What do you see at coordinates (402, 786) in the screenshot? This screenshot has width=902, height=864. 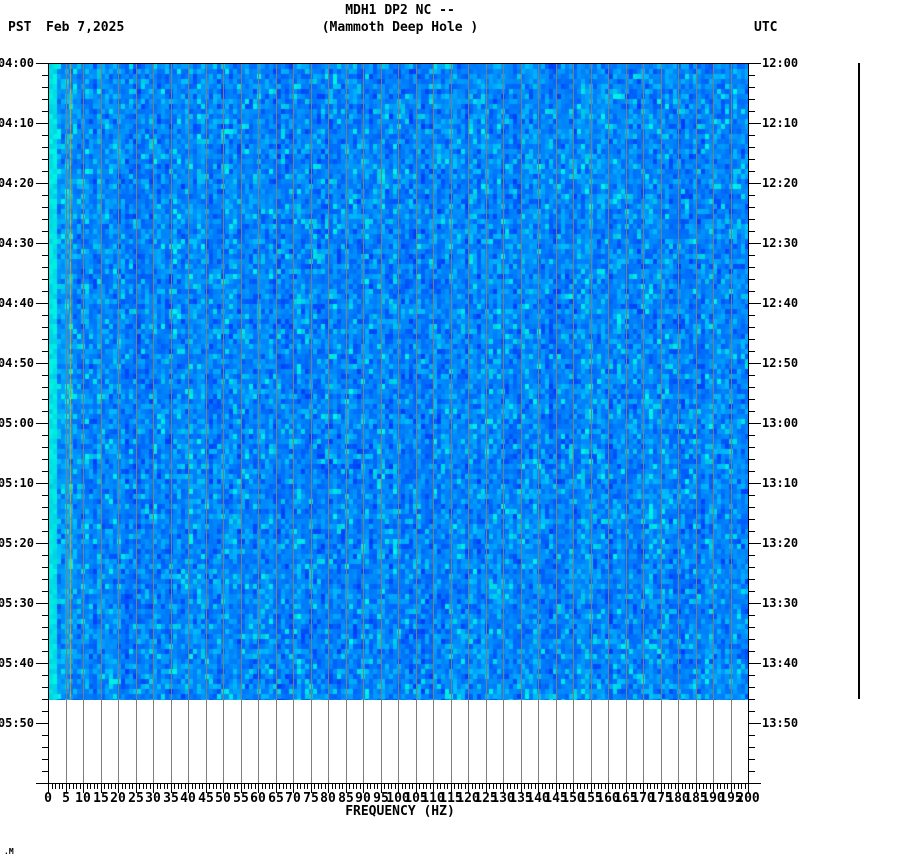 I see `freq-minor-tick-101hz` at bounding box center [402, 786].